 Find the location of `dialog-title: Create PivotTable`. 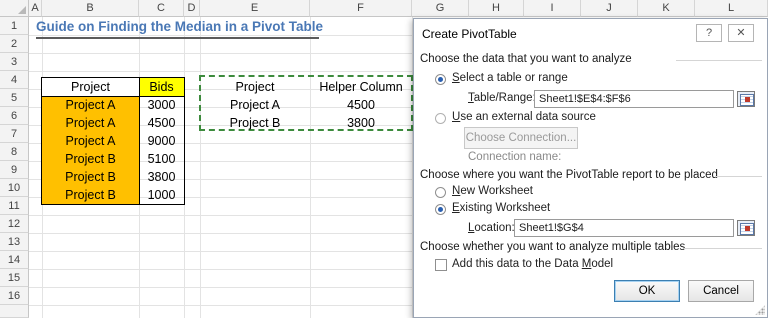

dialog-title: Create PivotTable is located at coordinates (469, 34).